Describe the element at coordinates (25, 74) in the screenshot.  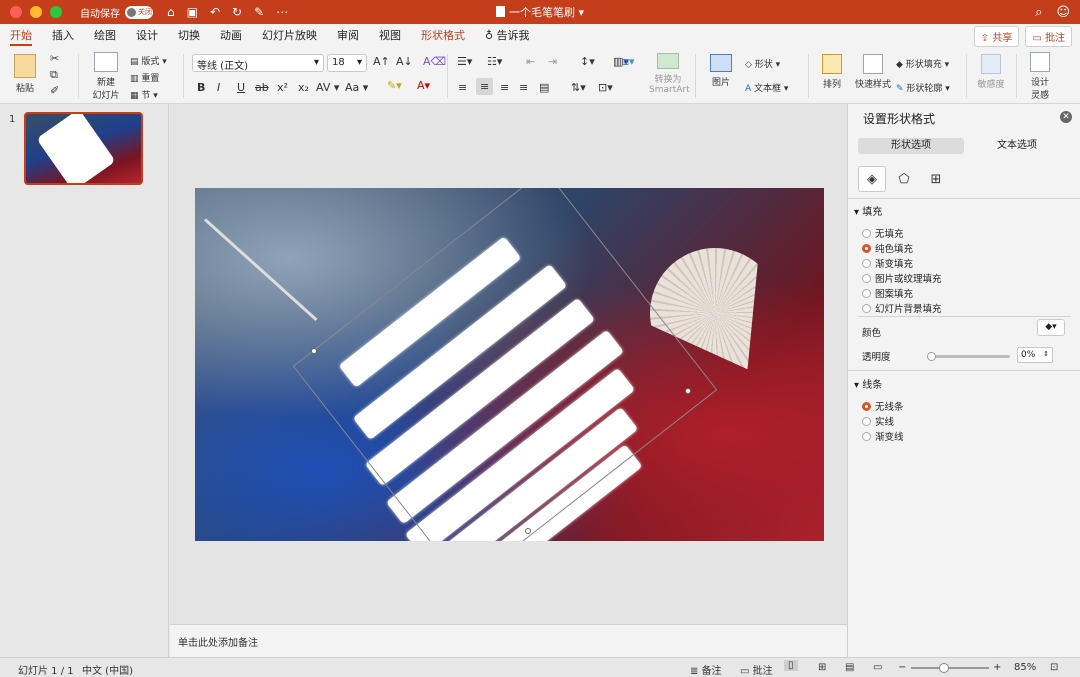
I see `paste-button: 粘贴` at that location.